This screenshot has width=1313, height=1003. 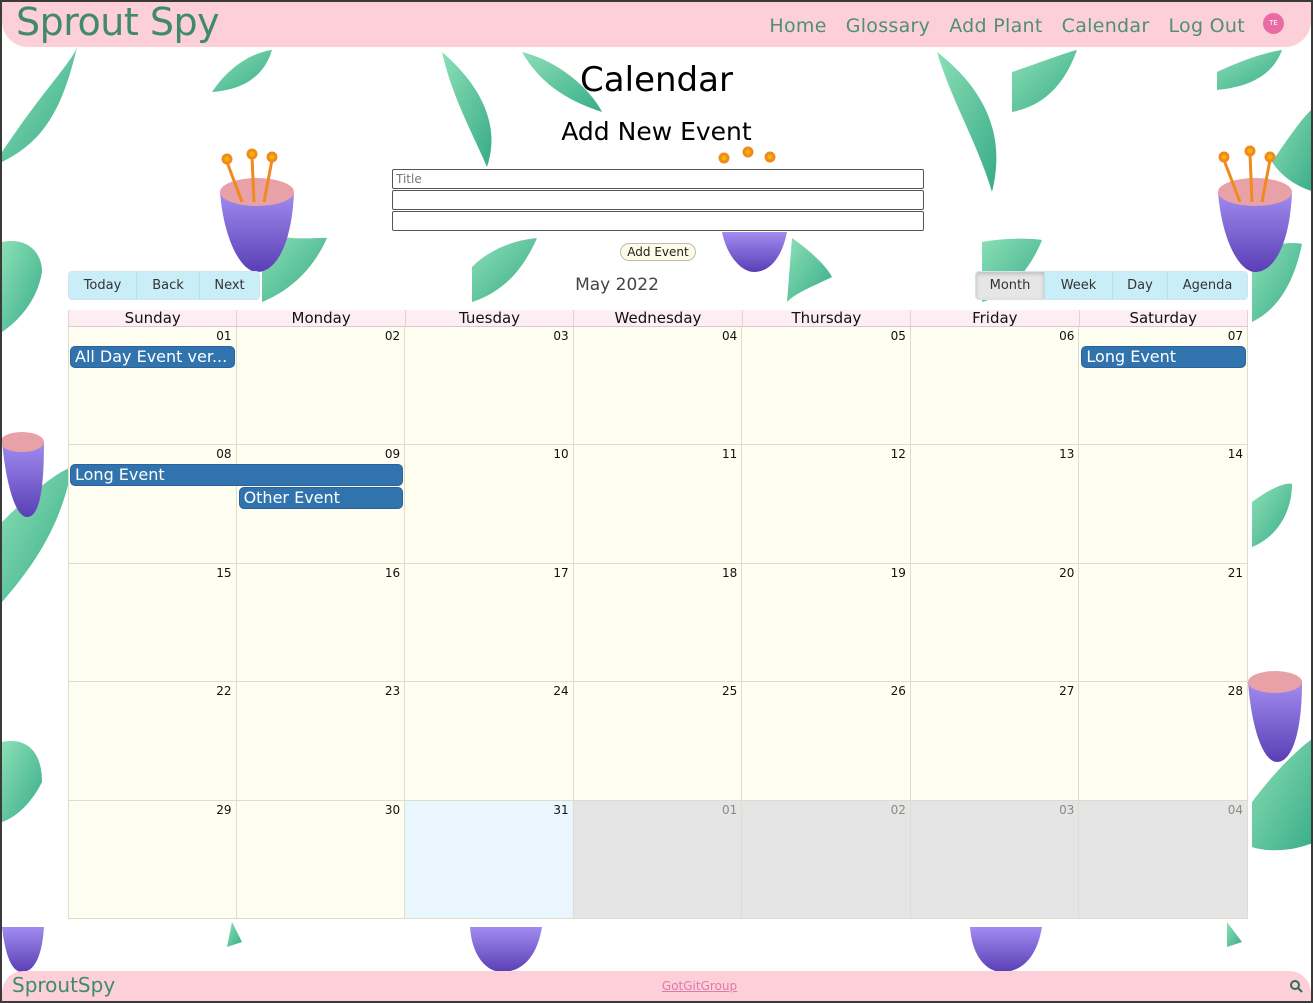 I want to click on calendar-nav-group: Today Back Next, so click(x=164, y=285).